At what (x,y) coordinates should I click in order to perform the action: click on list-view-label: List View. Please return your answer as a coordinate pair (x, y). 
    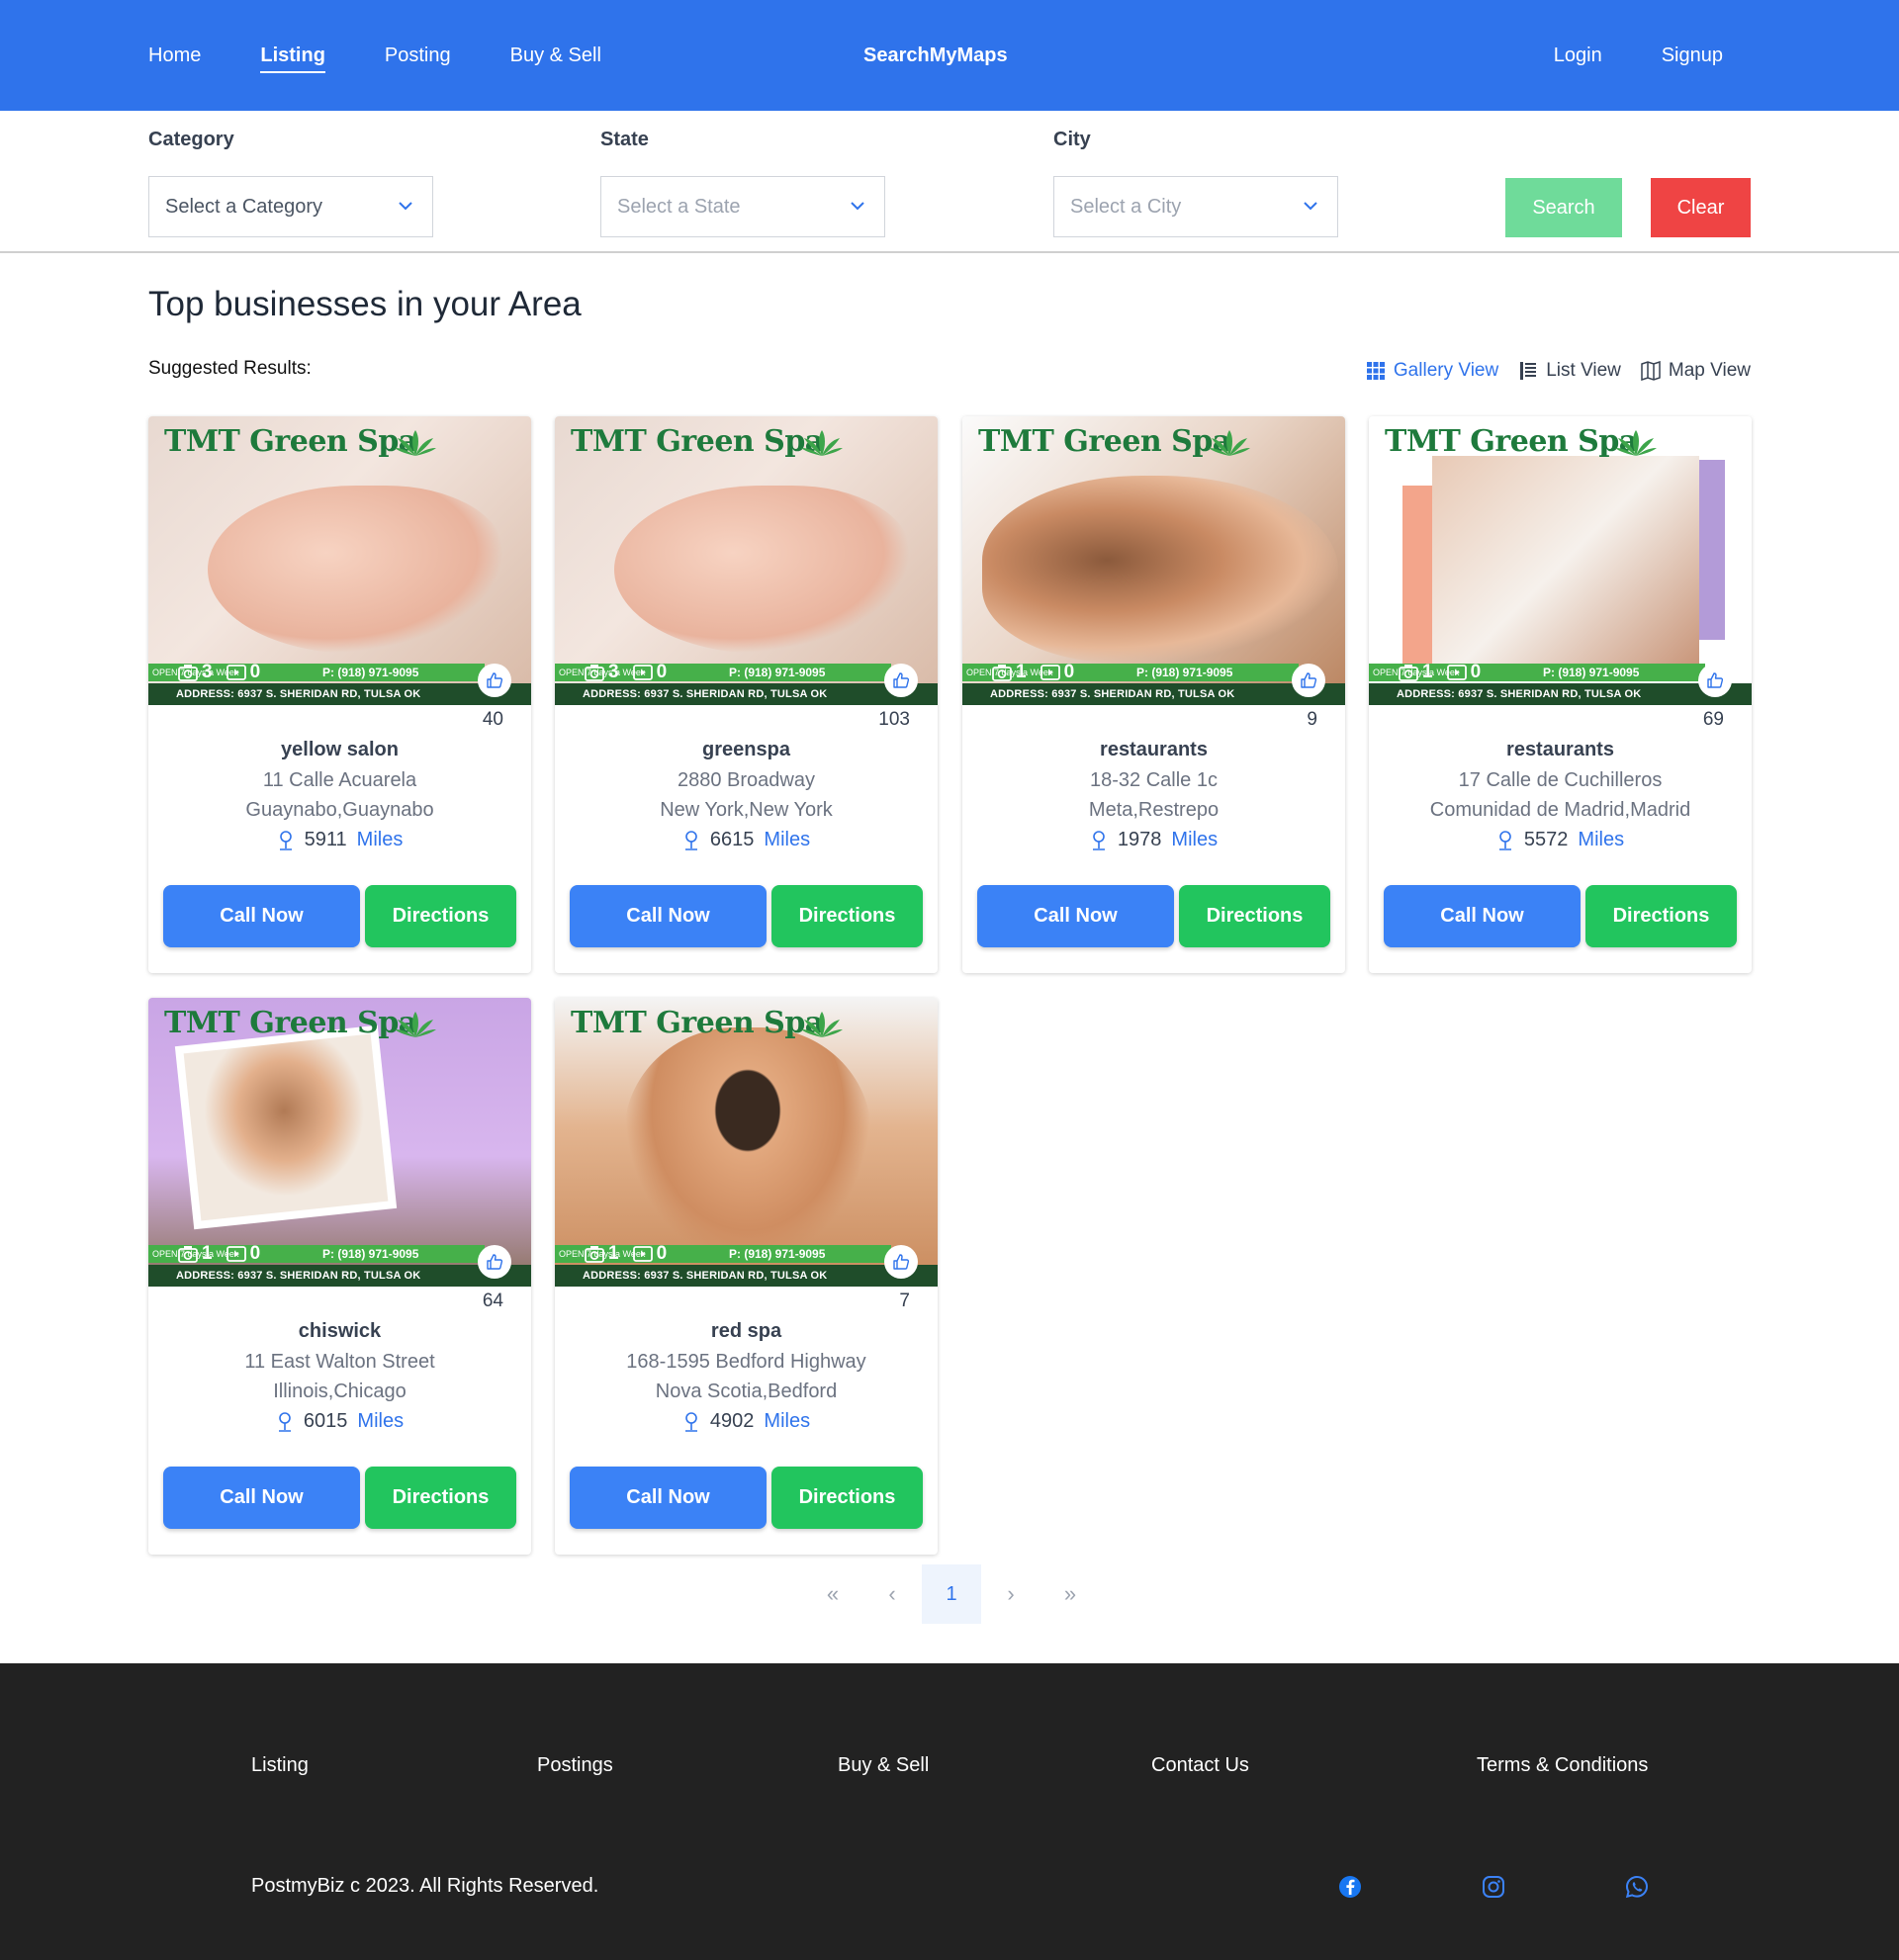
    Looking at the image, I should click on (1583, 370).